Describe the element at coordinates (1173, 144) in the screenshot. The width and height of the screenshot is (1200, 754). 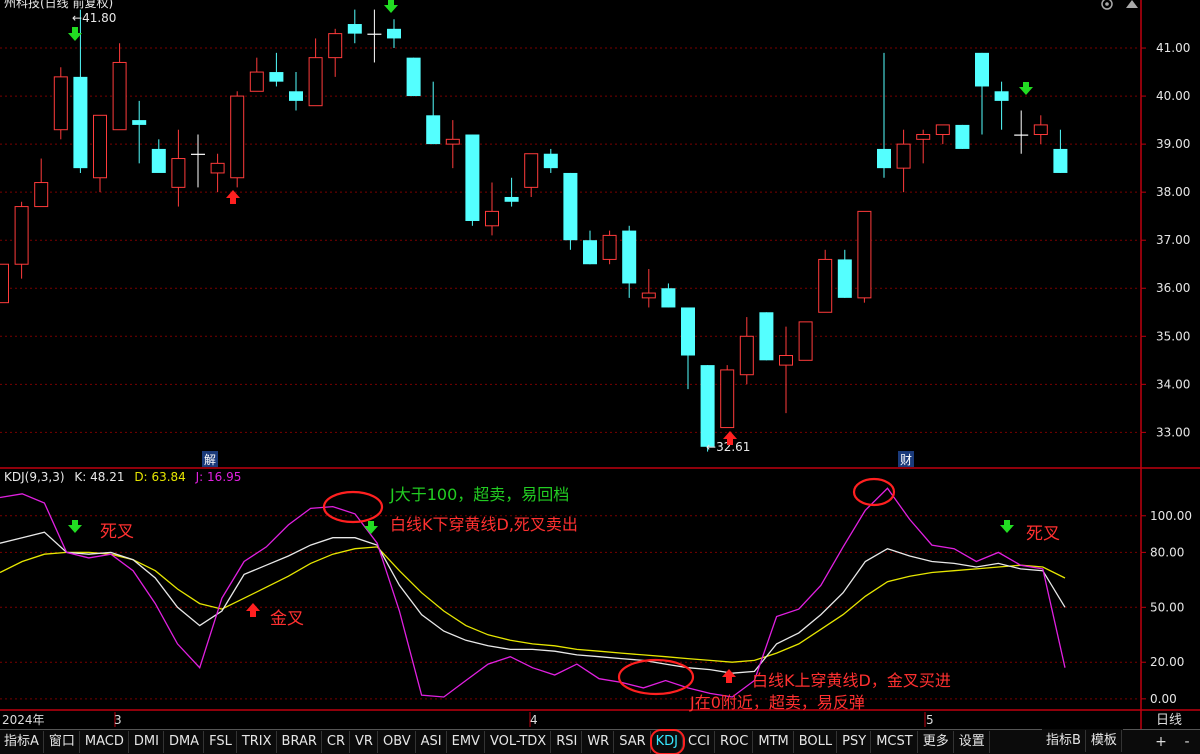
I see `price-tick-label: 39.00` at that location.